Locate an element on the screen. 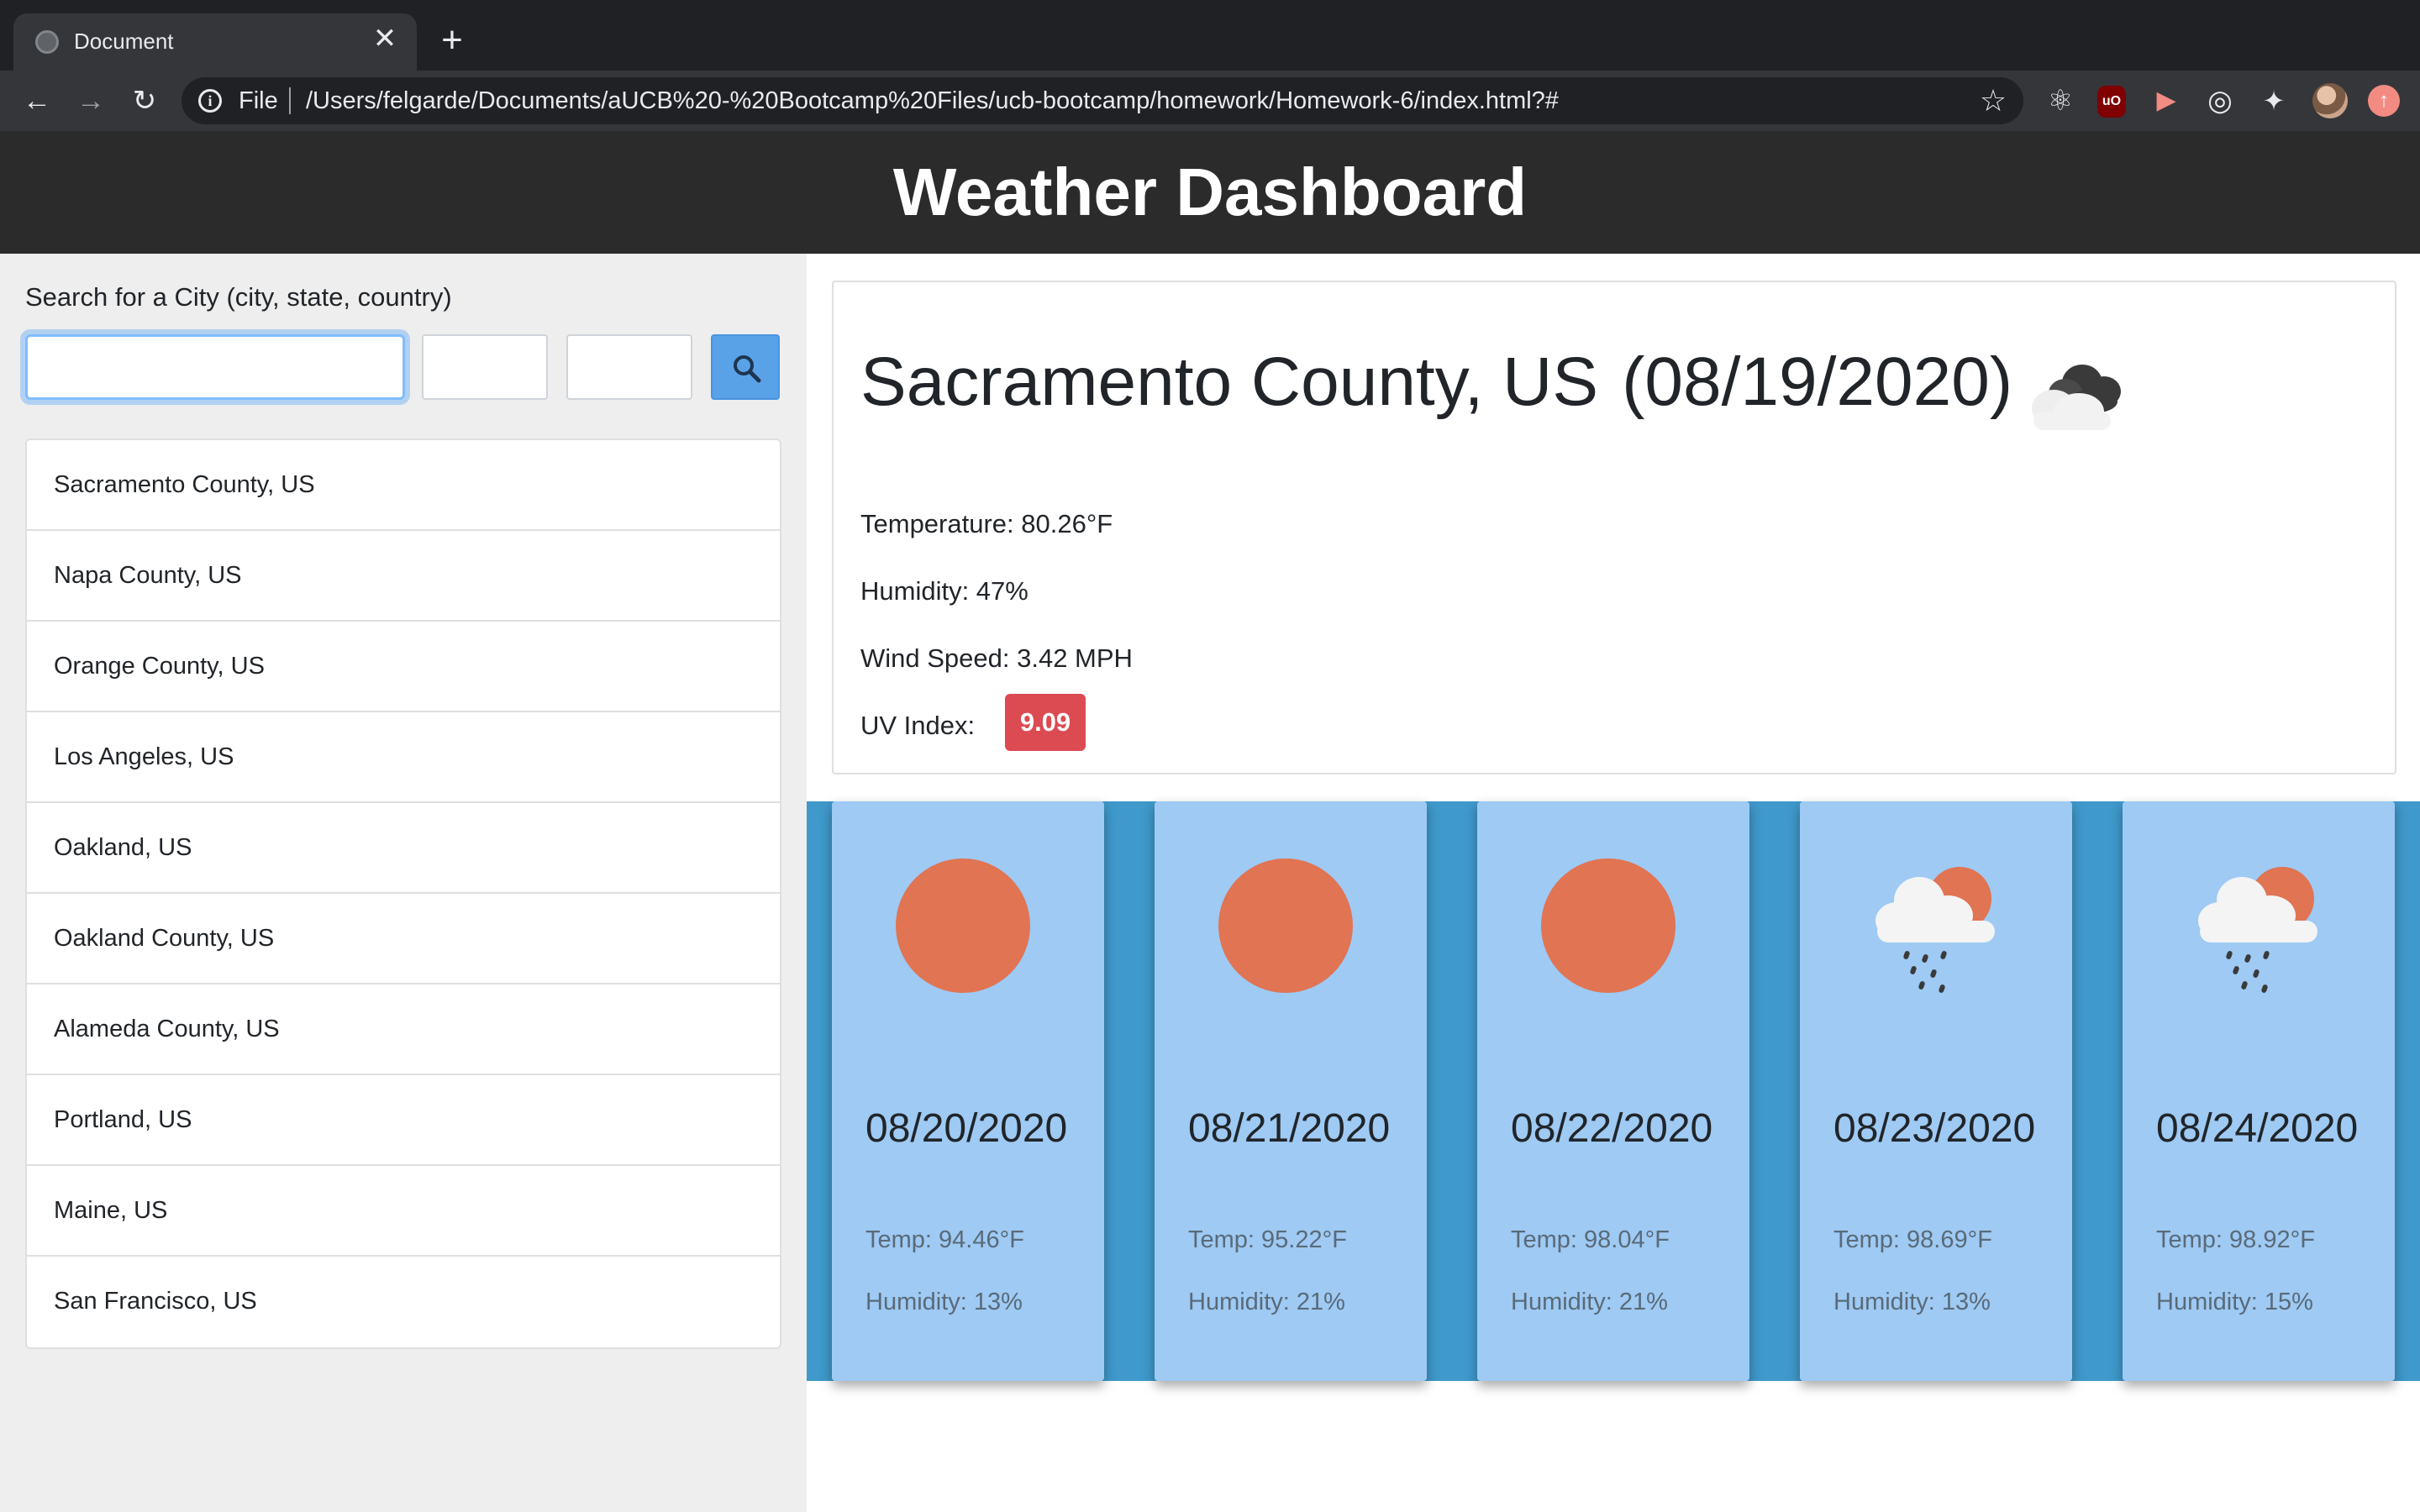 This screenshot has width=2420, height=1512. forecast-temp: Temp: 98.04°F is located at coordinates (1590, 1239).